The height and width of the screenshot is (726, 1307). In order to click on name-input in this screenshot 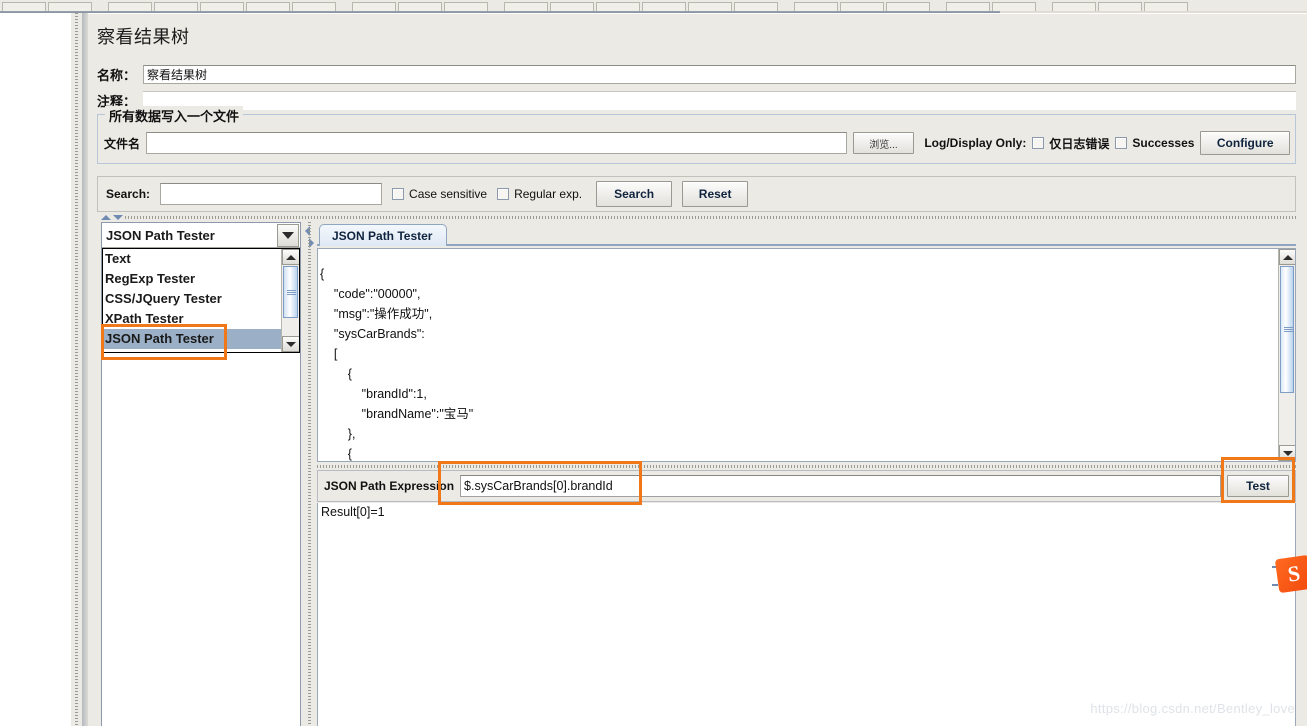, I will do `click(719, 74)`.